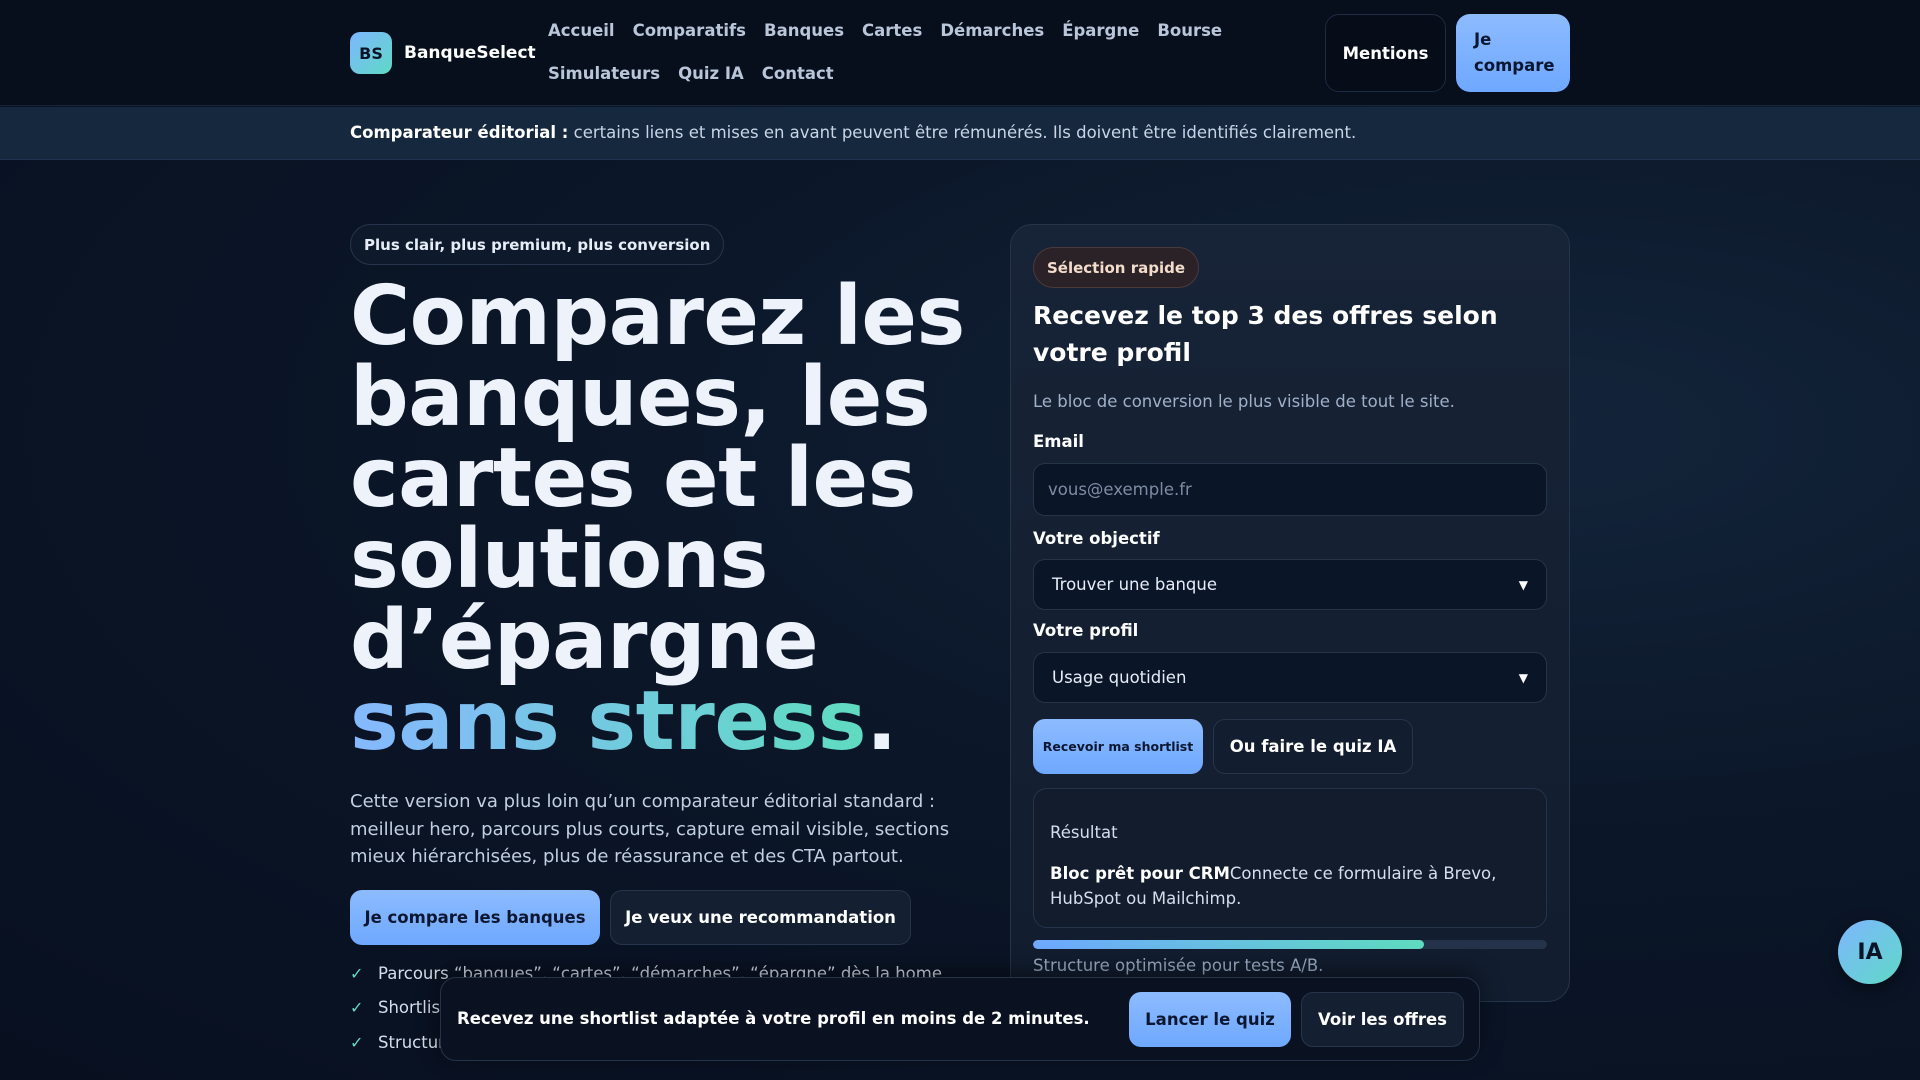 The width and height of the screenshot is (1920, 1080). I want to click on nav-link-quiz-ia: Quiz IA, so click(711, 73).